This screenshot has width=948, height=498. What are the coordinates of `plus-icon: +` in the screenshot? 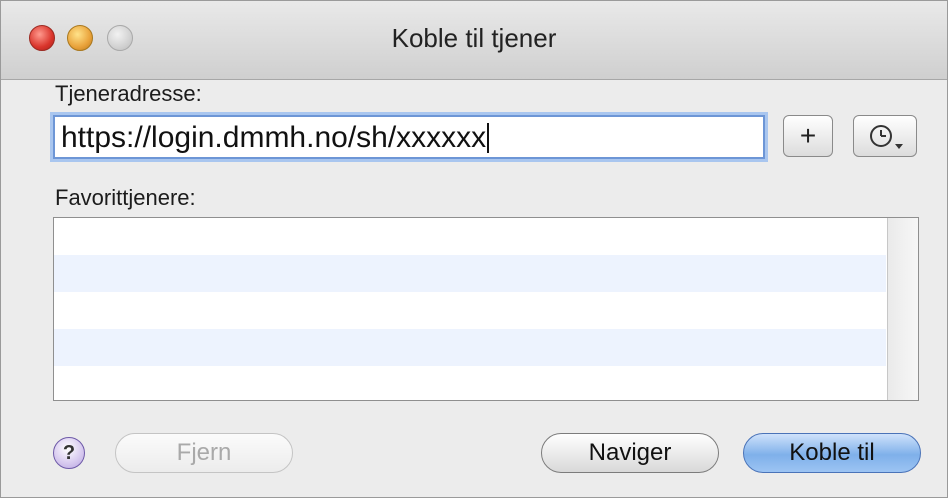 It's located at (808, 135).